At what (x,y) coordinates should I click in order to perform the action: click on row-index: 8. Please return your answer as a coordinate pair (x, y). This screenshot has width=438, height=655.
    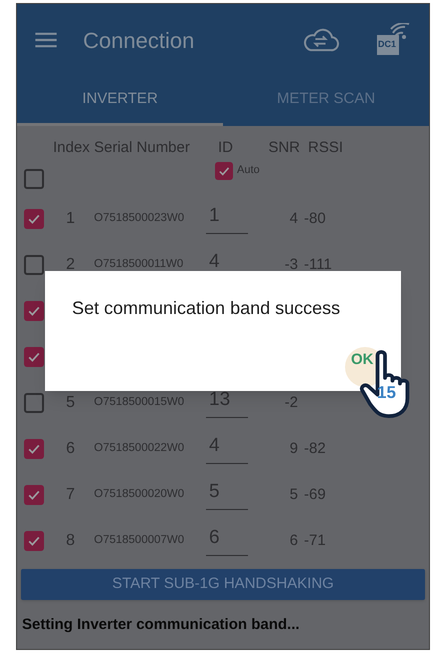
    Looking at the image, I should click on (70, 541).